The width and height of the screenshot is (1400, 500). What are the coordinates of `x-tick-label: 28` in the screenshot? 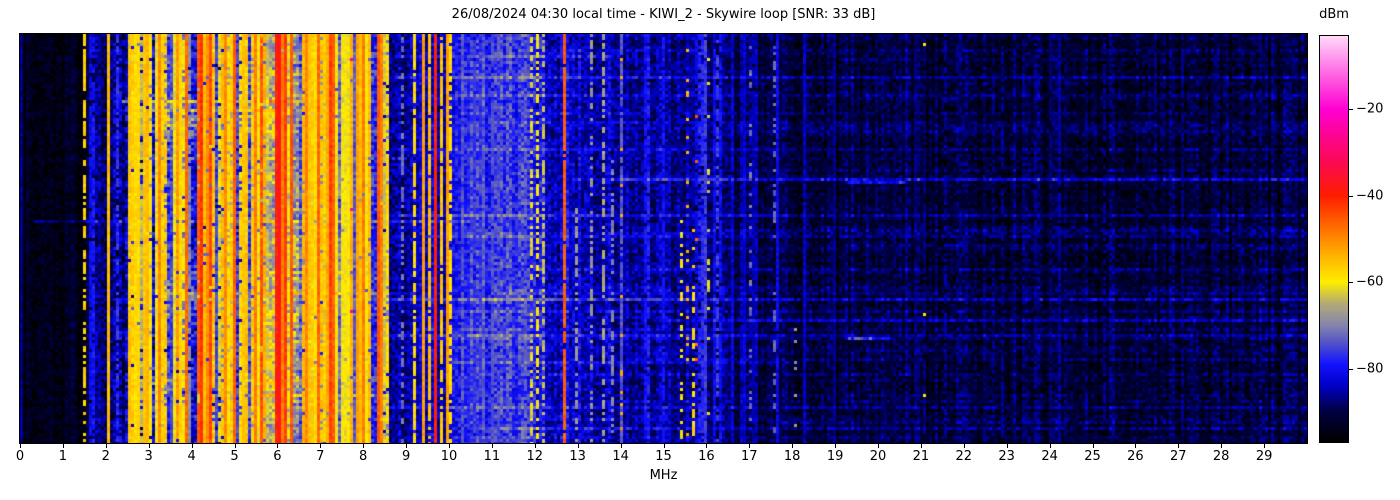 It's located at (1221, 456).